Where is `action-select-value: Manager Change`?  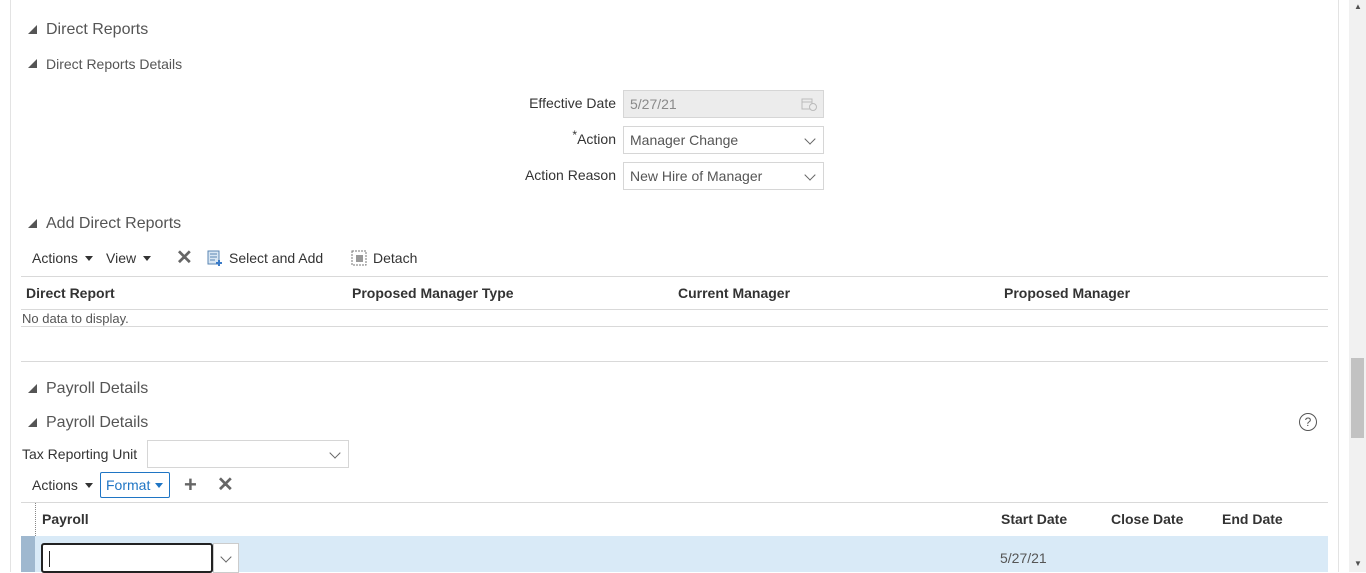
action-select-value: Manager Change is located at coordinates (684, 140).